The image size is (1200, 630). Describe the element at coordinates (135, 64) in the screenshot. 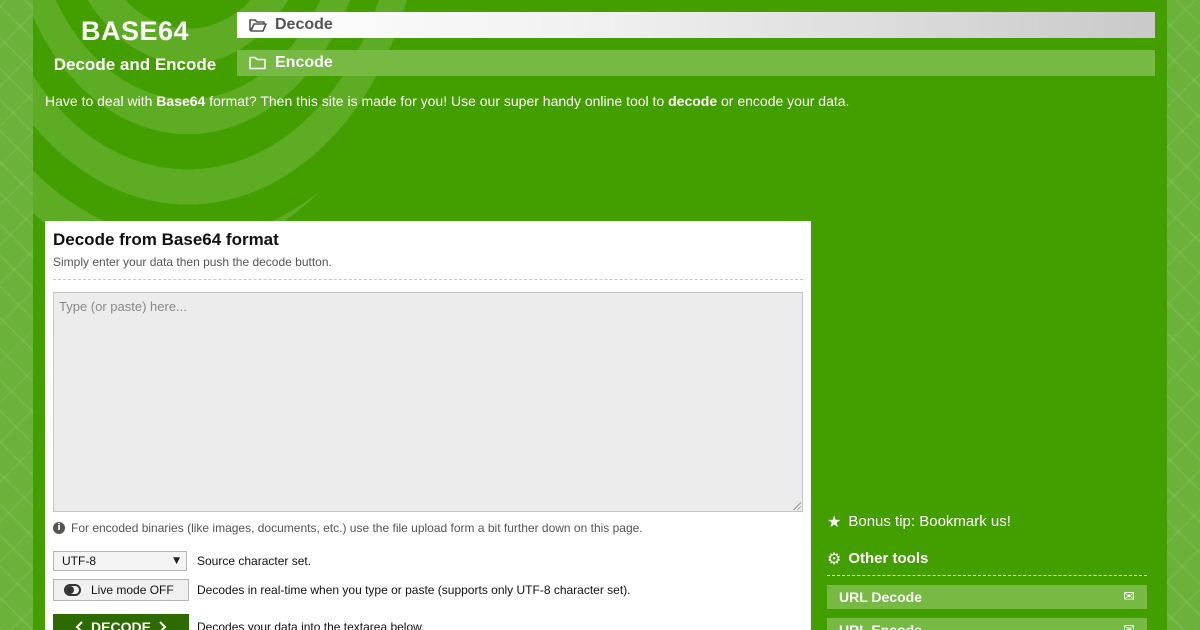

I see `brand-subtitle: Decode and Encode` at that location.